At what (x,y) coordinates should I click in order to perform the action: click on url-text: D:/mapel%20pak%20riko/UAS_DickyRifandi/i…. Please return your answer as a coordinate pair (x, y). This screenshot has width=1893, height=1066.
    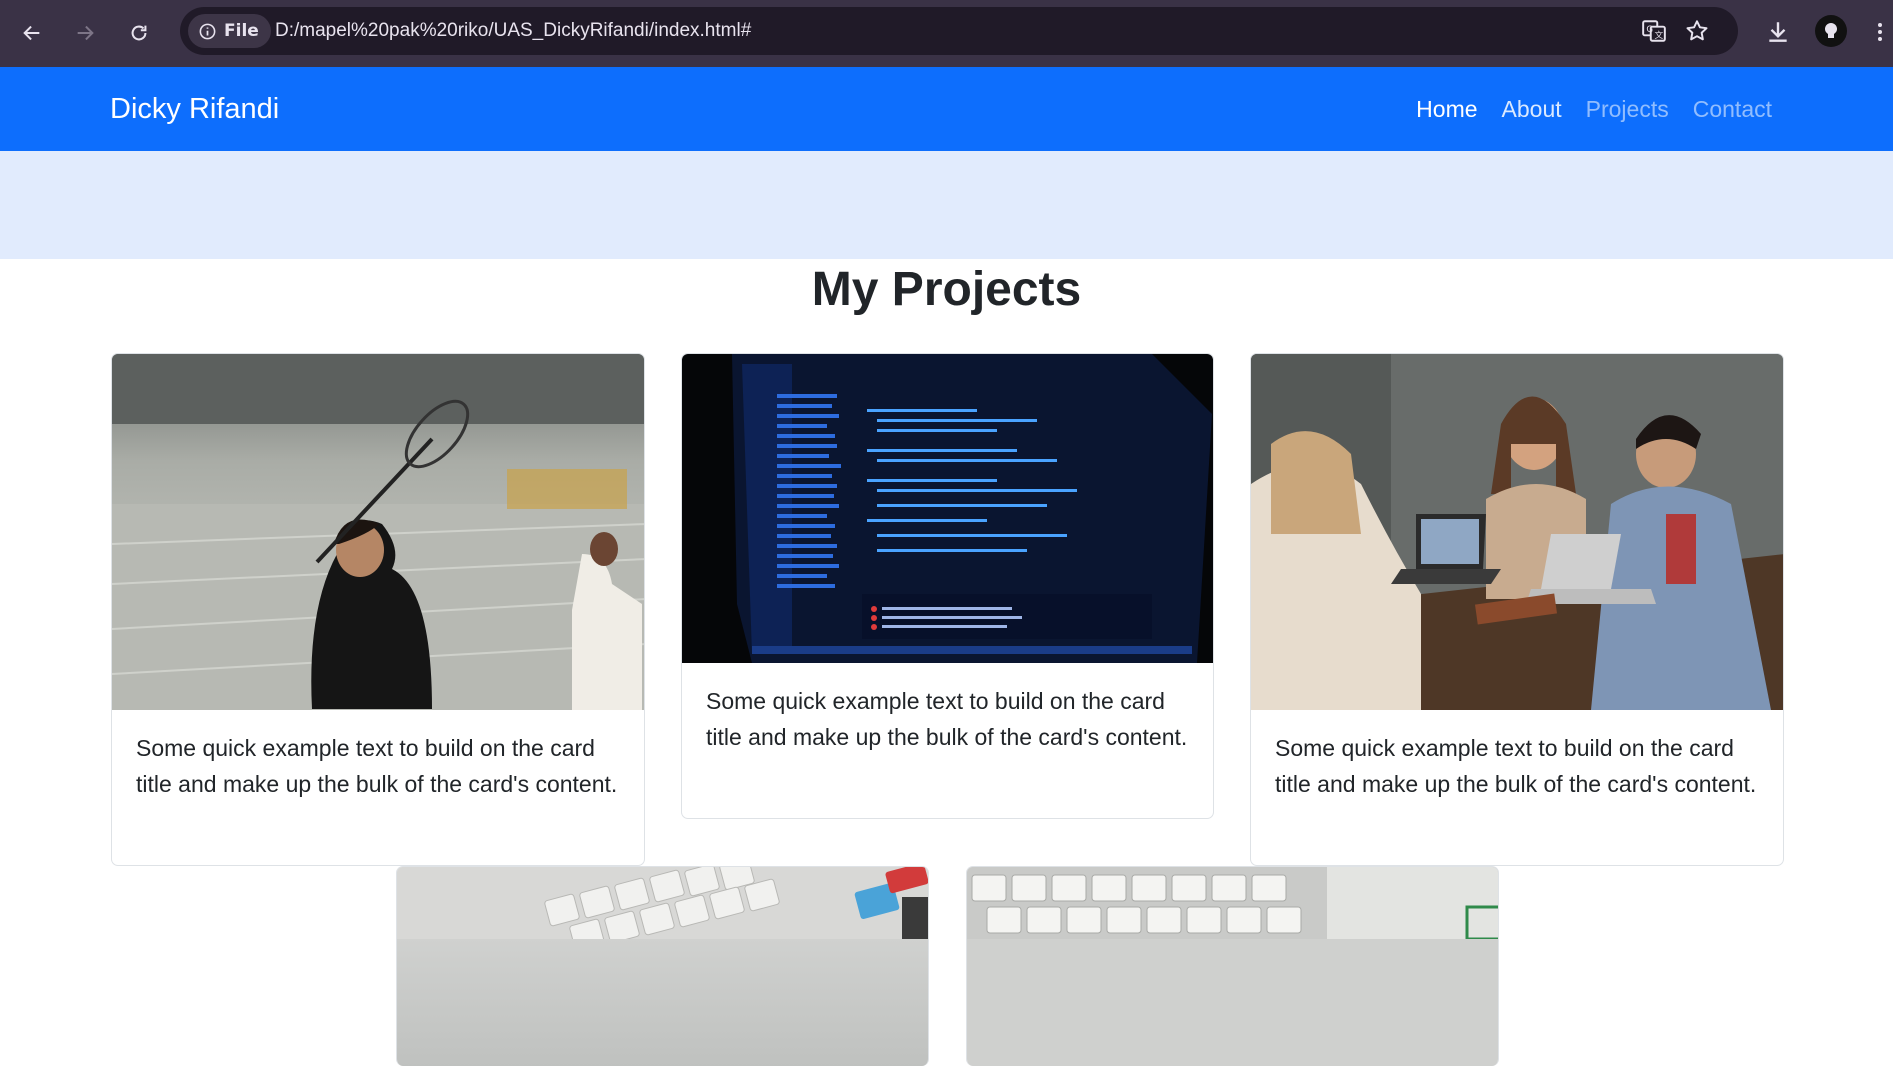
    Looking at the image, I should click on (513, 31).